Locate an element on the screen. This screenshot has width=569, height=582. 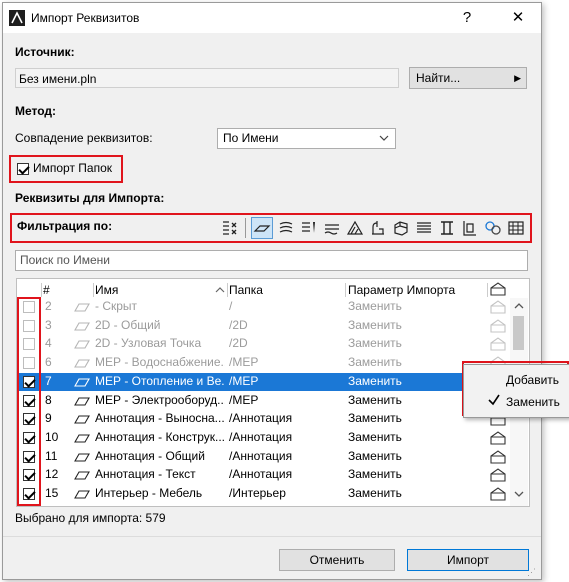
selected-count: Выбрано для импорта: 579 is located at coordinates (90, 518).